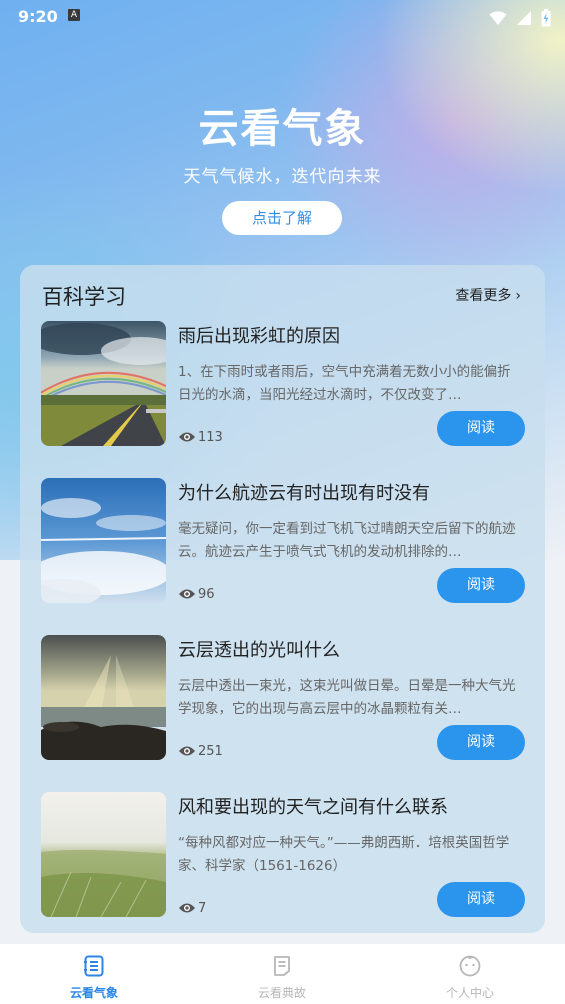 The height and width of the screenshot is (1004, 565). Describe the element at coordinates (282, 966) in the screenshot. I see `note-icon` at that location.